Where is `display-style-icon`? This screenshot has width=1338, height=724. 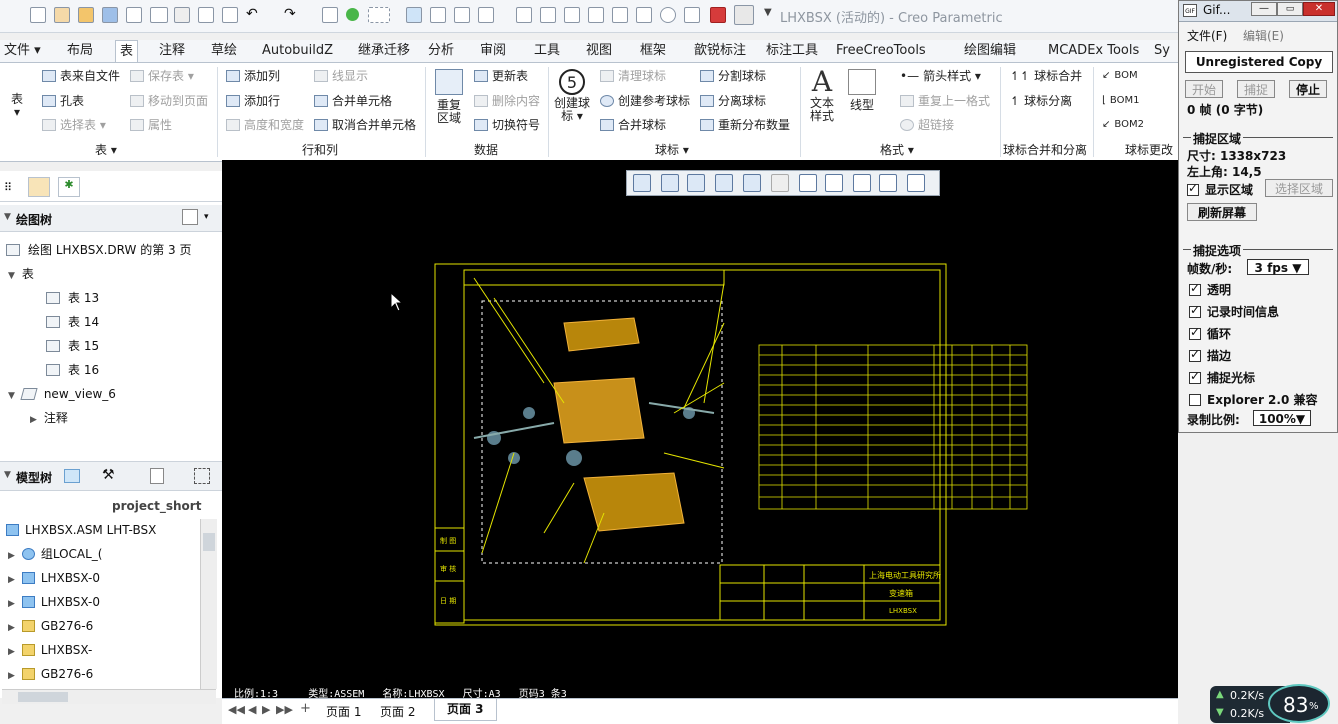 display-style-icon is located at coordinates (752, 183).